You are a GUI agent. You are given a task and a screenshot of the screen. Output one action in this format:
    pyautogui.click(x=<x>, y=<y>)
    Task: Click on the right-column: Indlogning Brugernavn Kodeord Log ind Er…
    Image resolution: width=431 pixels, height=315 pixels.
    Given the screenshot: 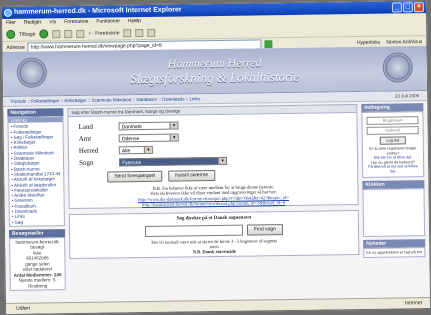 What is the action you would take?
    pyautogui.click(x=393, y=182)
    